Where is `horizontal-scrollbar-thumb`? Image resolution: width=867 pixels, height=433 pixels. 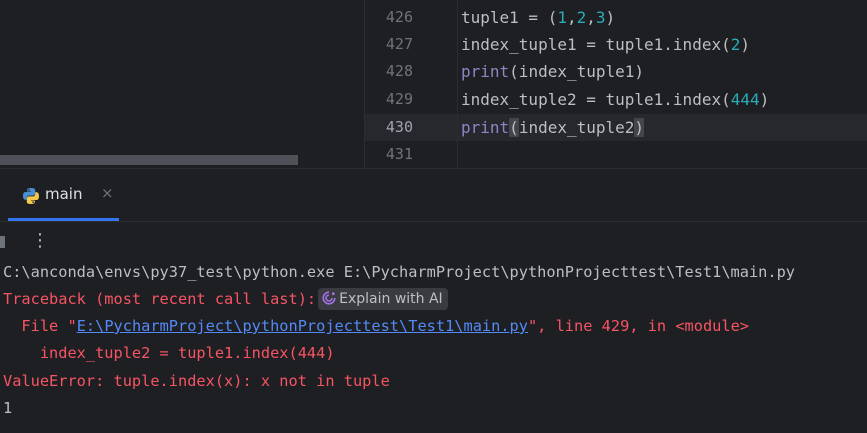 horizontal-scrollbar-thumb is located at coordinates (149, 160).